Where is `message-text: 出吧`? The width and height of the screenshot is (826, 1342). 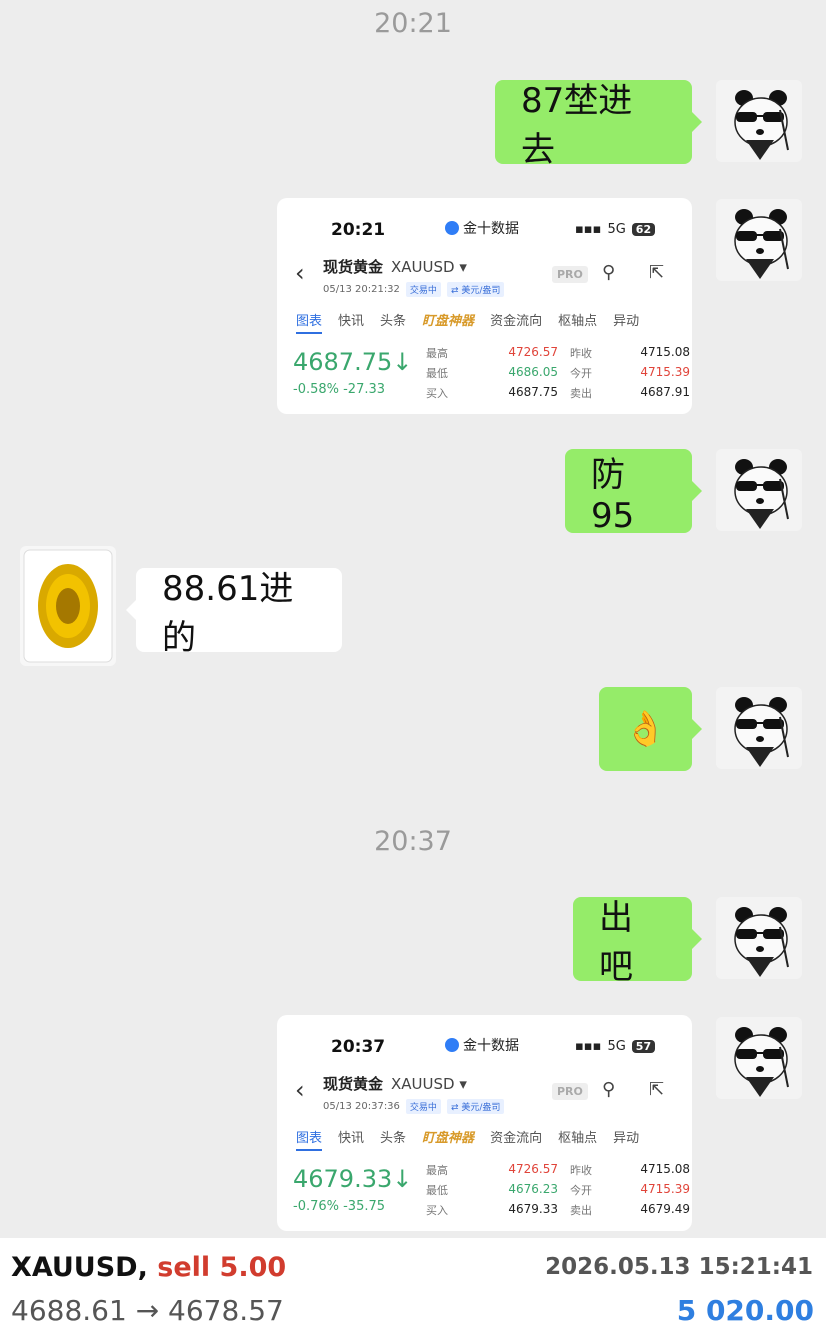 message-text: 出吧 is located at coordinates (616, 942).